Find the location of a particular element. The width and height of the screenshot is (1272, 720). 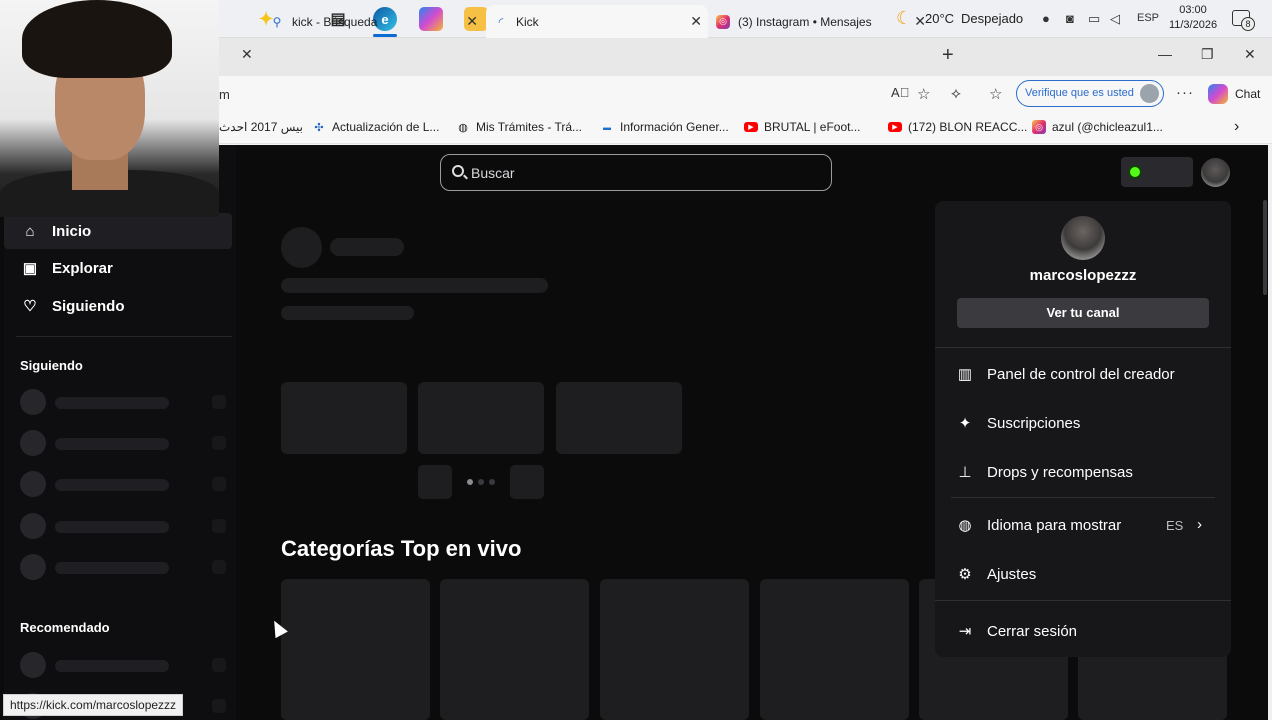

user-avatar is located at coordinates (1215, 172).